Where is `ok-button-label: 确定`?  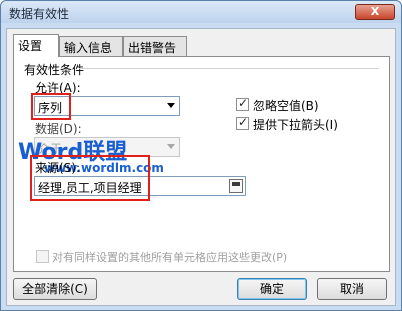
ok-button-label: 确定 is located at coordinates (271, 289).